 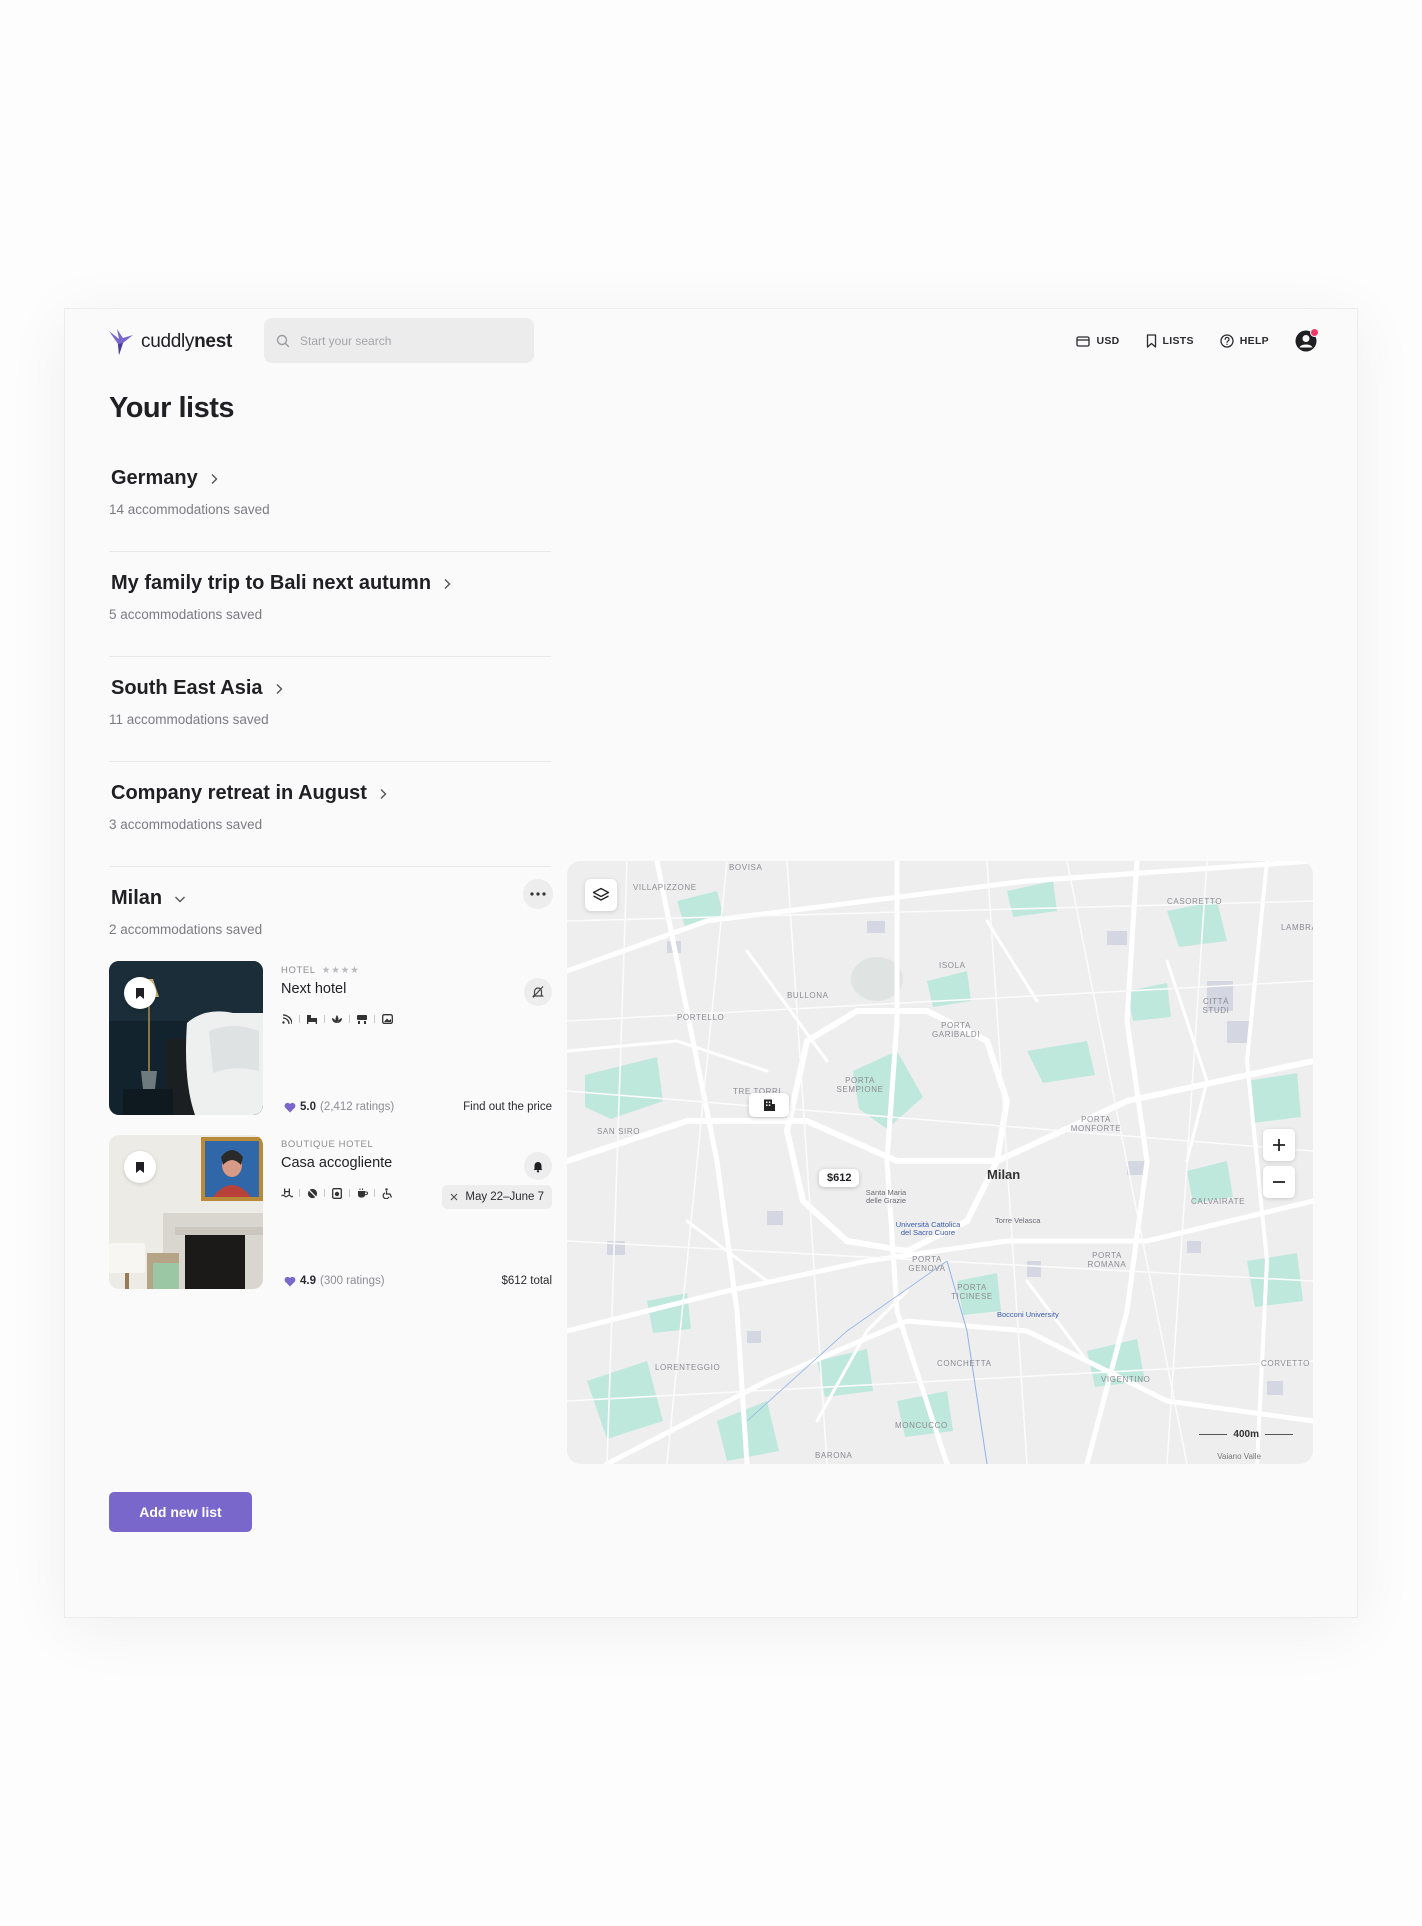 What do you see at coordinates (331, 583) in the screenshot?
I see `list-title: My family trip to Bali next autumn` at bounding box center [331, 583].